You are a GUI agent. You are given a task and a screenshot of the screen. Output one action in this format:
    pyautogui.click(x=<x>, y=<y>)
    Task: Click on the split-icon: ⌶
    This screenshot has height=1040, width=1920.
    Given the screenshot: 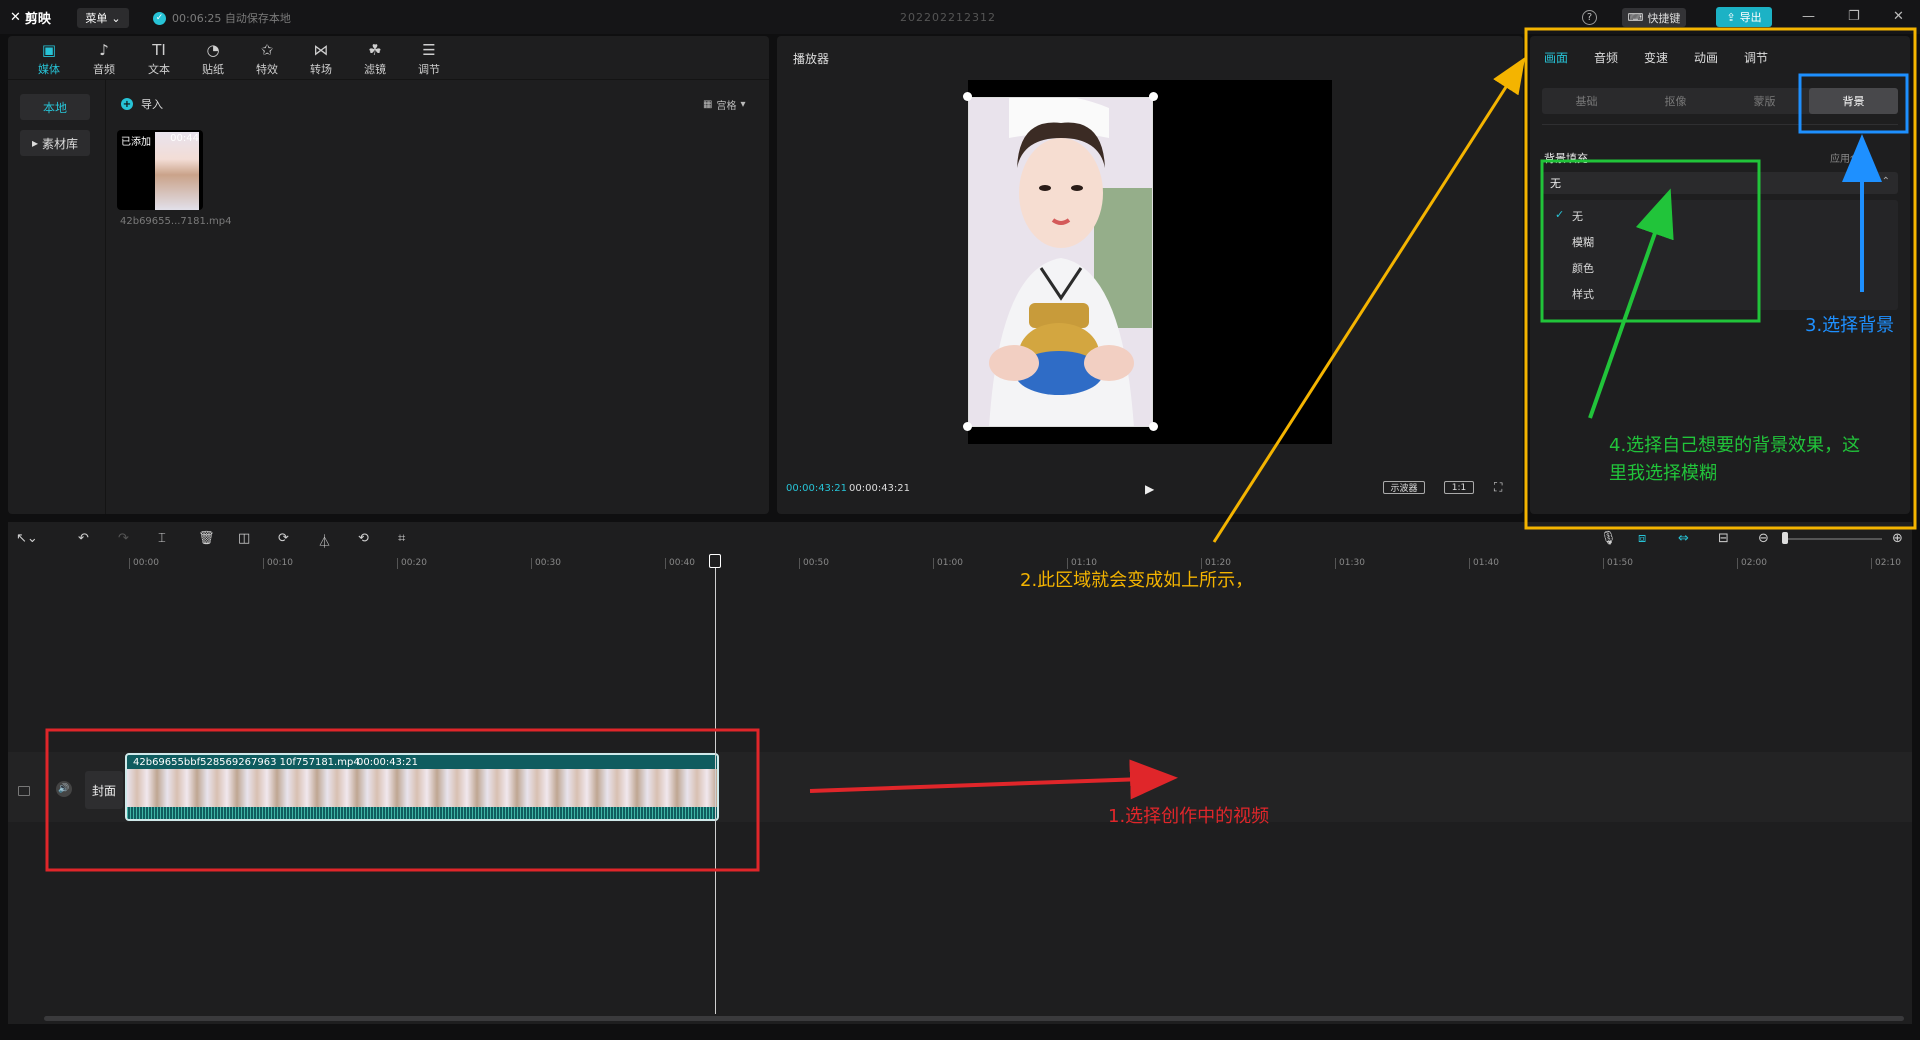 What is the action you would take?
    pyautogui.click(x=162, y=538)
    